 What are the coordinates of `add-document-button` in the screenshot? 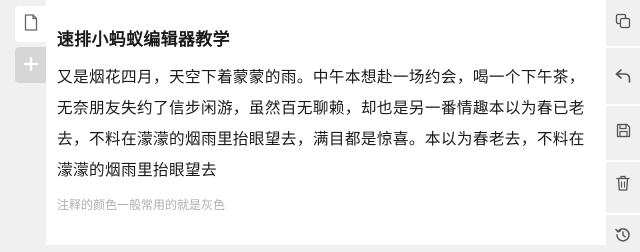 It's located at (30, 65).